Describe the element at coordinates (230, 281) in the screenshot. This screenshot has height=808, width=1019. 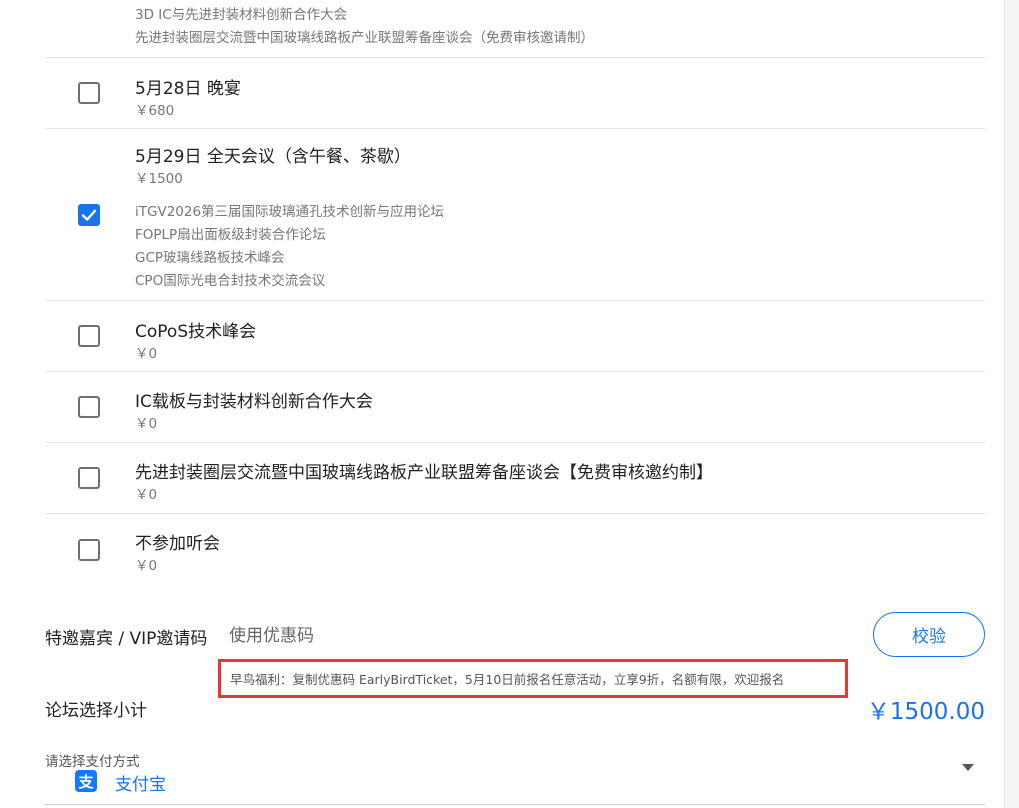
I see `desc-line: CPO国际光电合封技术交流会议` at that location.